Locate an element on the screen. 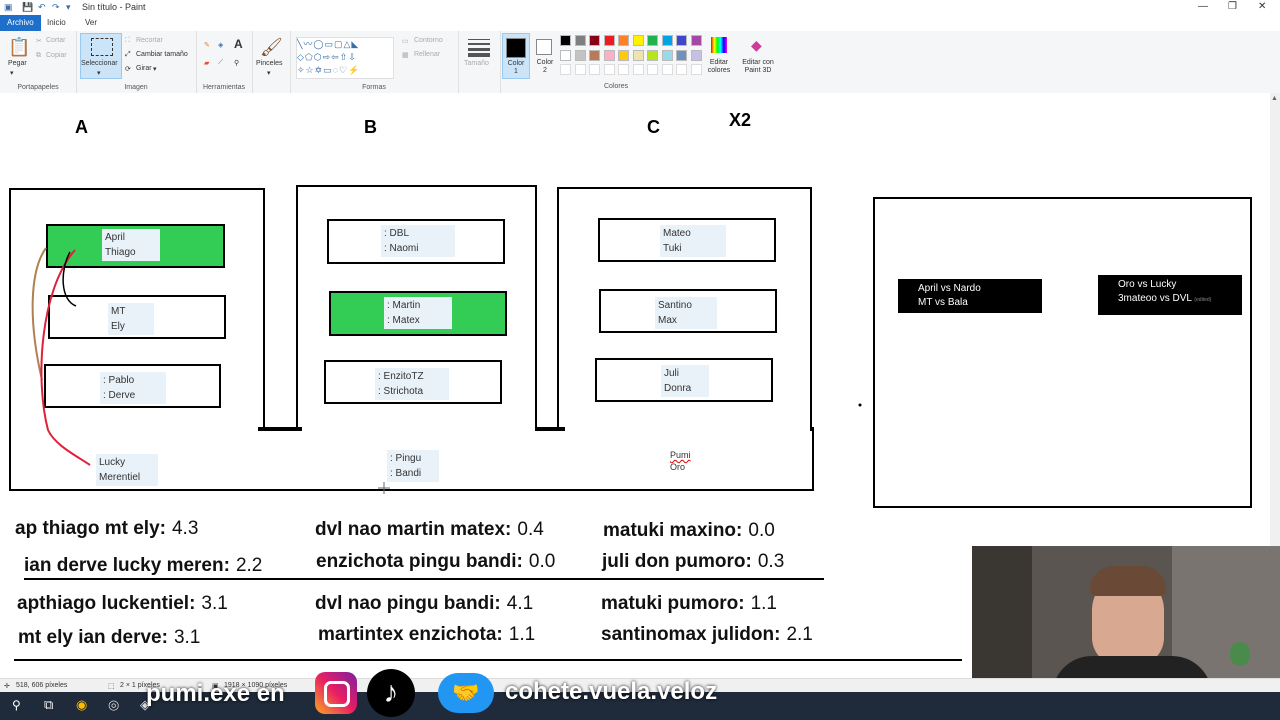  paste-icon: 📋 is located at coordinates (19, 47).